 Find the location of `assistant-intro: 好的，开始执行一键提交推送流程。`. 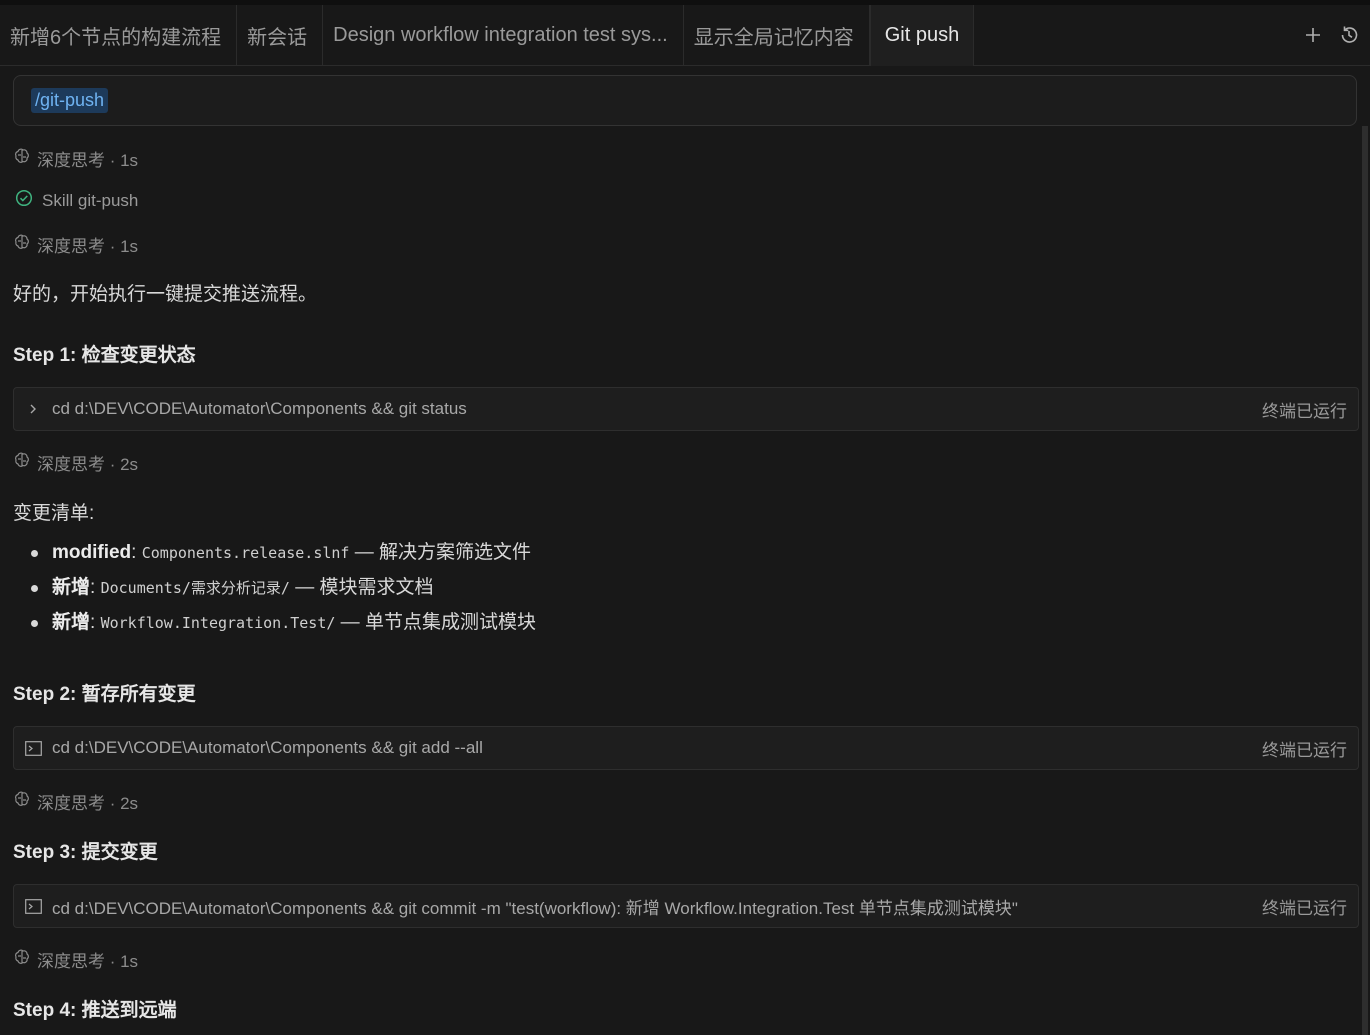

assistant-intro: 好的，开始执行一键提交推送流程。 is located at coordinates (165, 294).